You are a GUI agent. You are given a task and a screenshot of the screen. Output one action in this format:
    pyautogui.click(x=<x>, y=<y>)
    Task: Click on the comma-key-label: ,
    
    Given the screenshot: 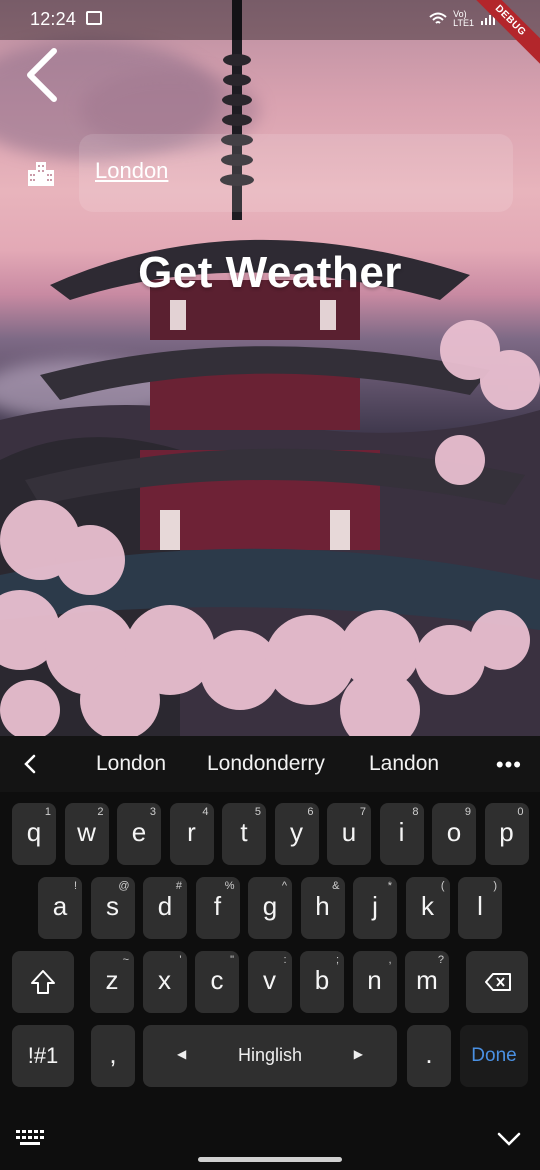 What is the action you would take?
    pyautogui.click(x=113, y=1054)
    